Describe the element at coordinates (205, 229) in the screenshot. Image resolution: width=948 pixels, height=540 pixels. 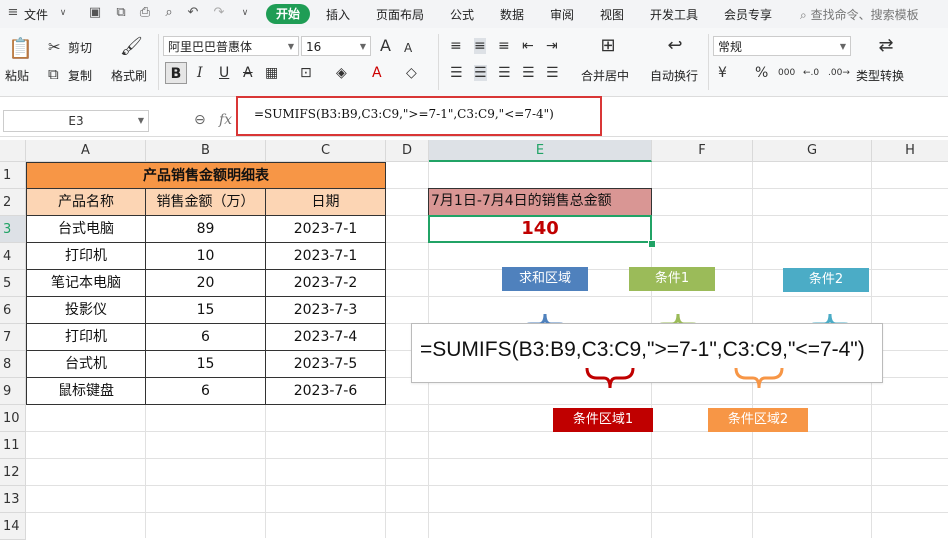
I see `table-cell: 89` at that location.